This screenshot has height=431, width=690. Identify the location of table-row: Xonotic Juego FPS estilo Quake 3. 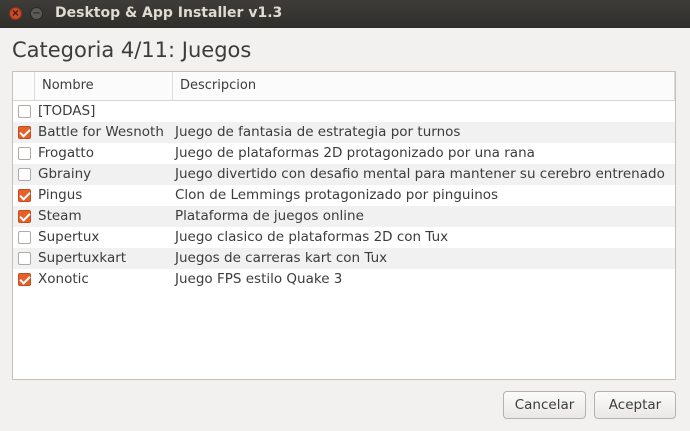
(344, 279).